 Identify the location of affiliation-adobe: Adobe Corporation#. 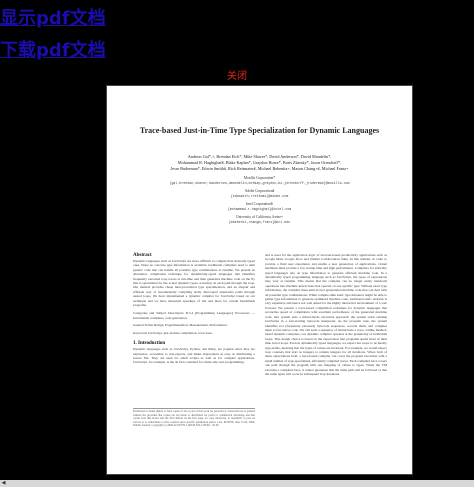
(259, 191).